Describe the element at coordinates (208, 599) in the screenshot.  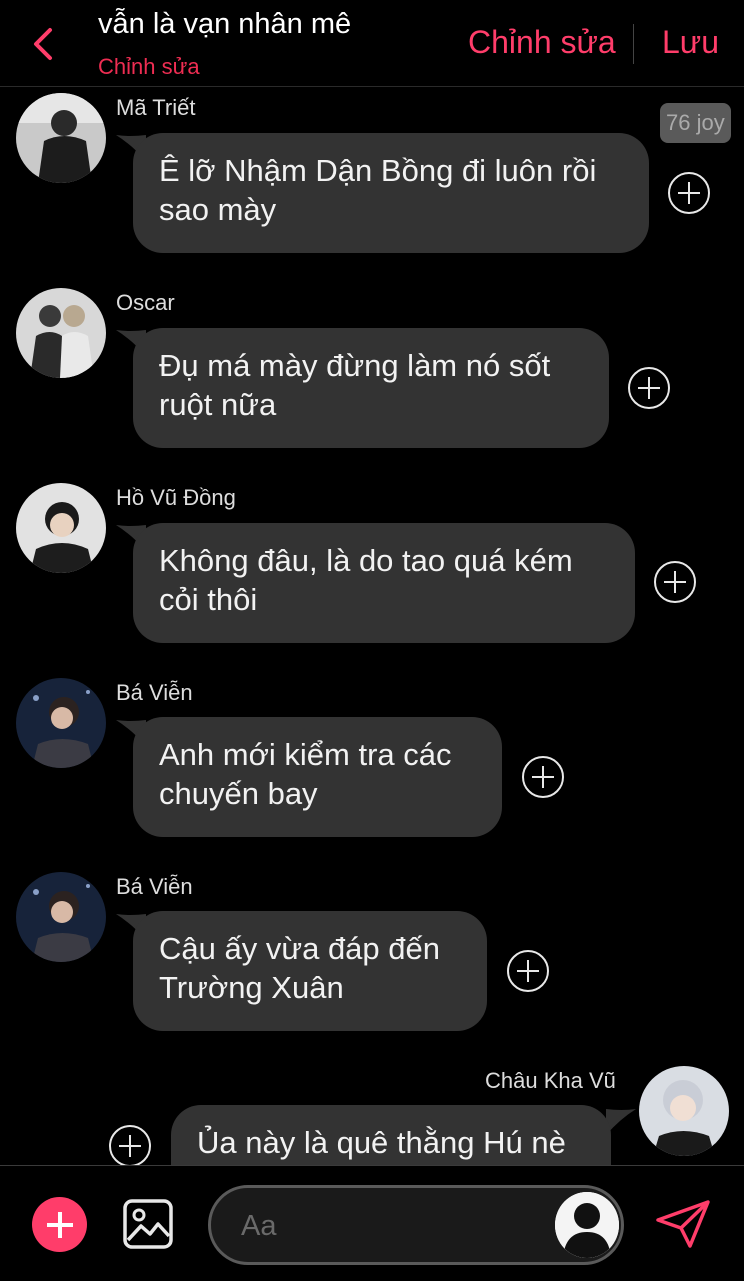
I see `message-line: cỏi thôi` at that location.